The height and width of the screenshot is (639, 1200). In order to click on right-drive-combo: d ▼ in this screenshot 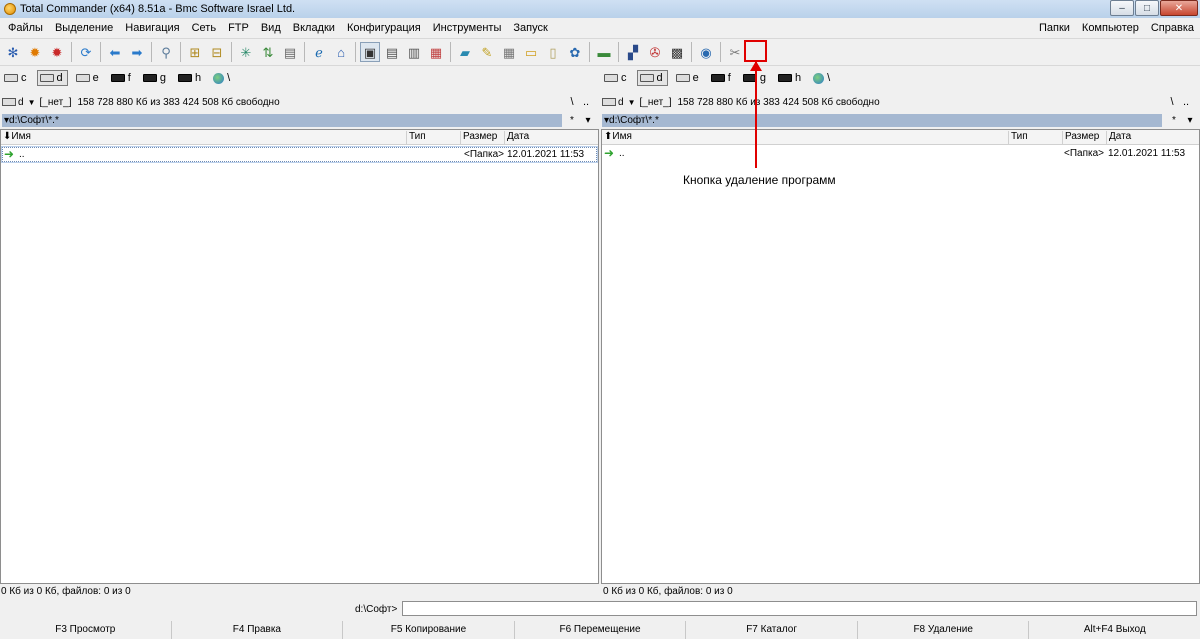, I will do `click(620, 102)`.